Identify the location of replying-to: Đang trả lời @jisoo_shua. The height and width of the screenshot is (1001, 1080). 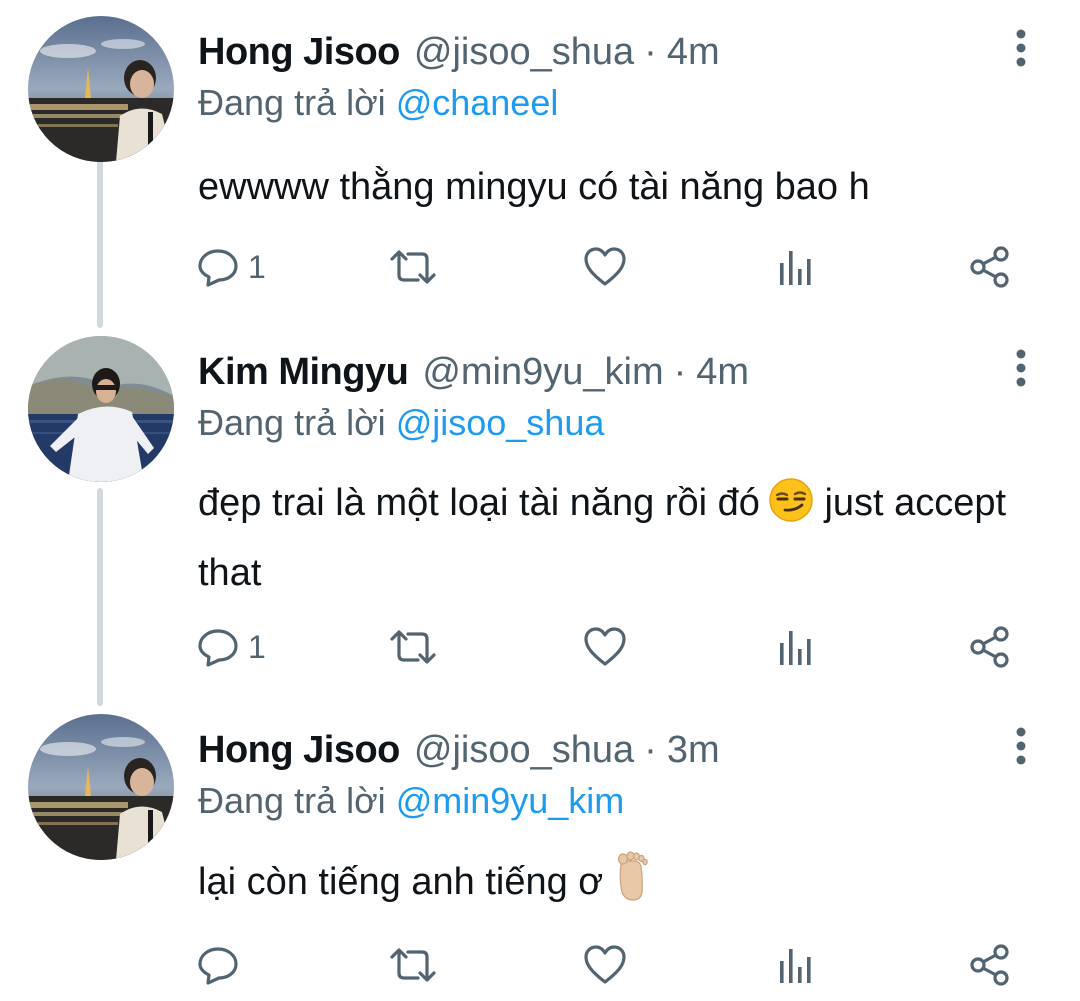
(401, 423).